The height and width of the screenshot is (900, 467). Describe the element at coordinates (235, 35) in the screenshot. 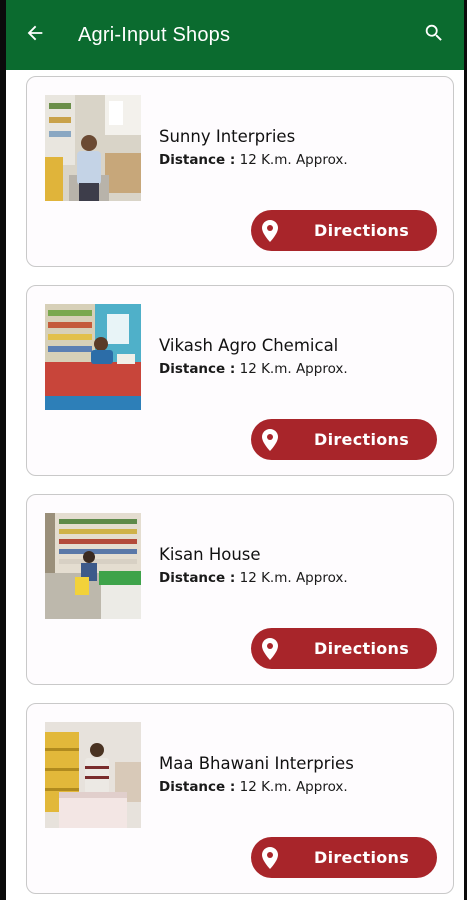

I see `app-bar: Agri-Input Shops` at that location.